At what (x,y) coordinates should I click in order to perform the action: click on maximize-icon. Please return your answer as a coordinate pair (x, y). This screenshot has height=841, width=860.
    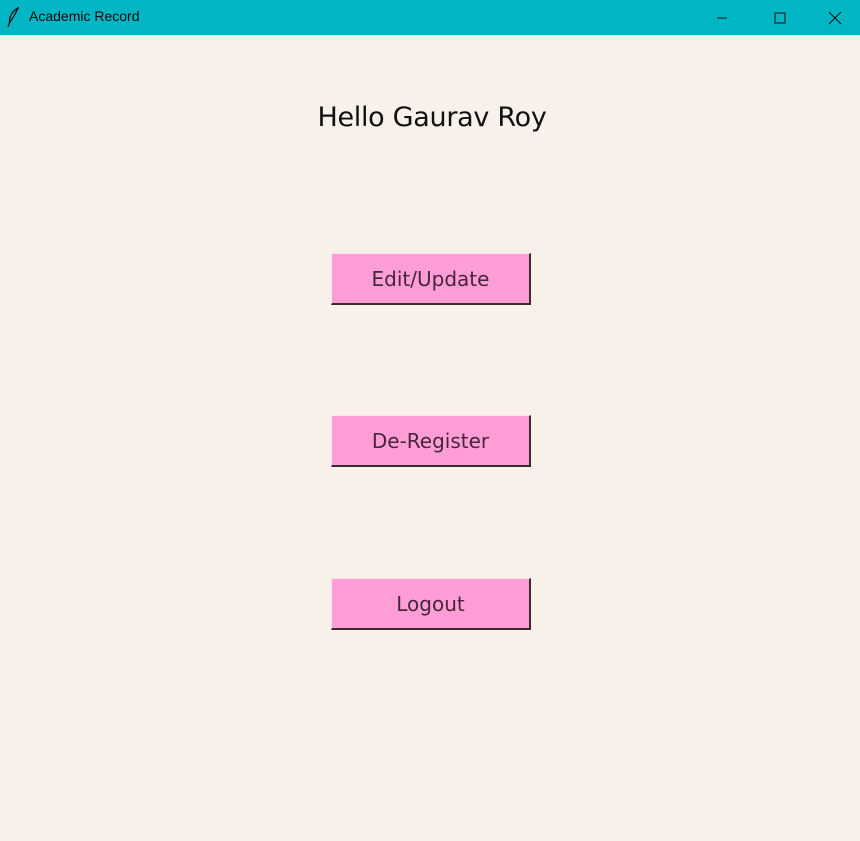
    Looking at the image, I should click on (780, 17).